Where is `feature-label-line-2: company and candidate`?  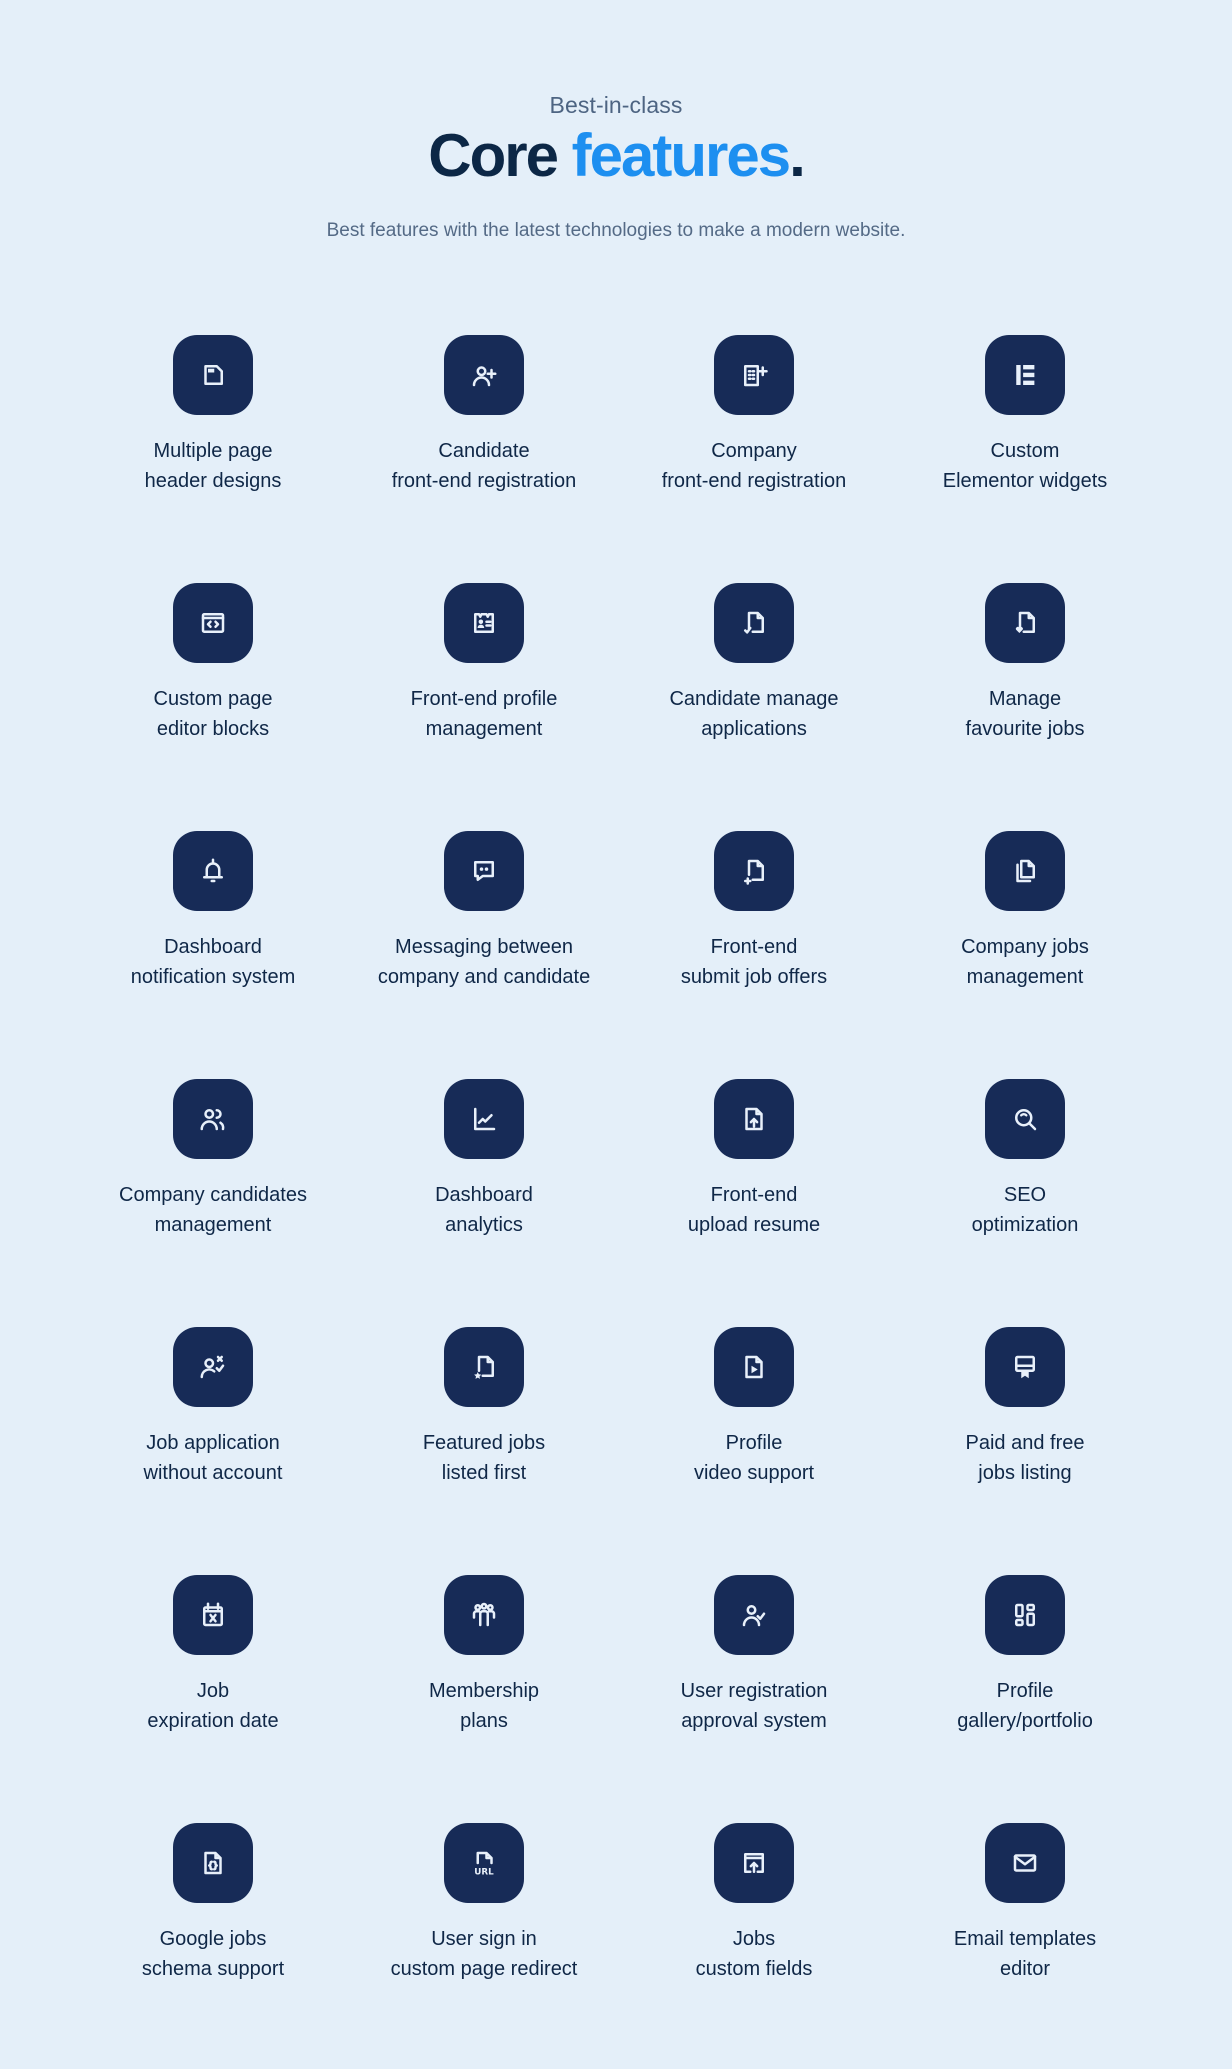 feature-label-line-2: company and candidate is located at coordinates (484, 977).